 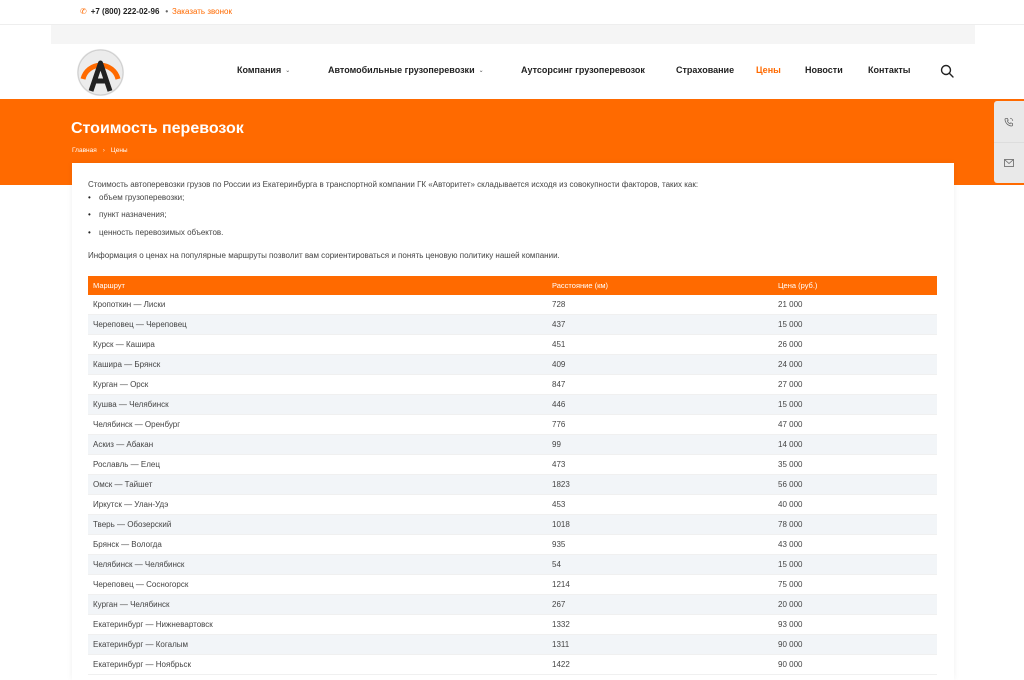 I want to click on price-cell: 14 000, so click(x=790, y=444).